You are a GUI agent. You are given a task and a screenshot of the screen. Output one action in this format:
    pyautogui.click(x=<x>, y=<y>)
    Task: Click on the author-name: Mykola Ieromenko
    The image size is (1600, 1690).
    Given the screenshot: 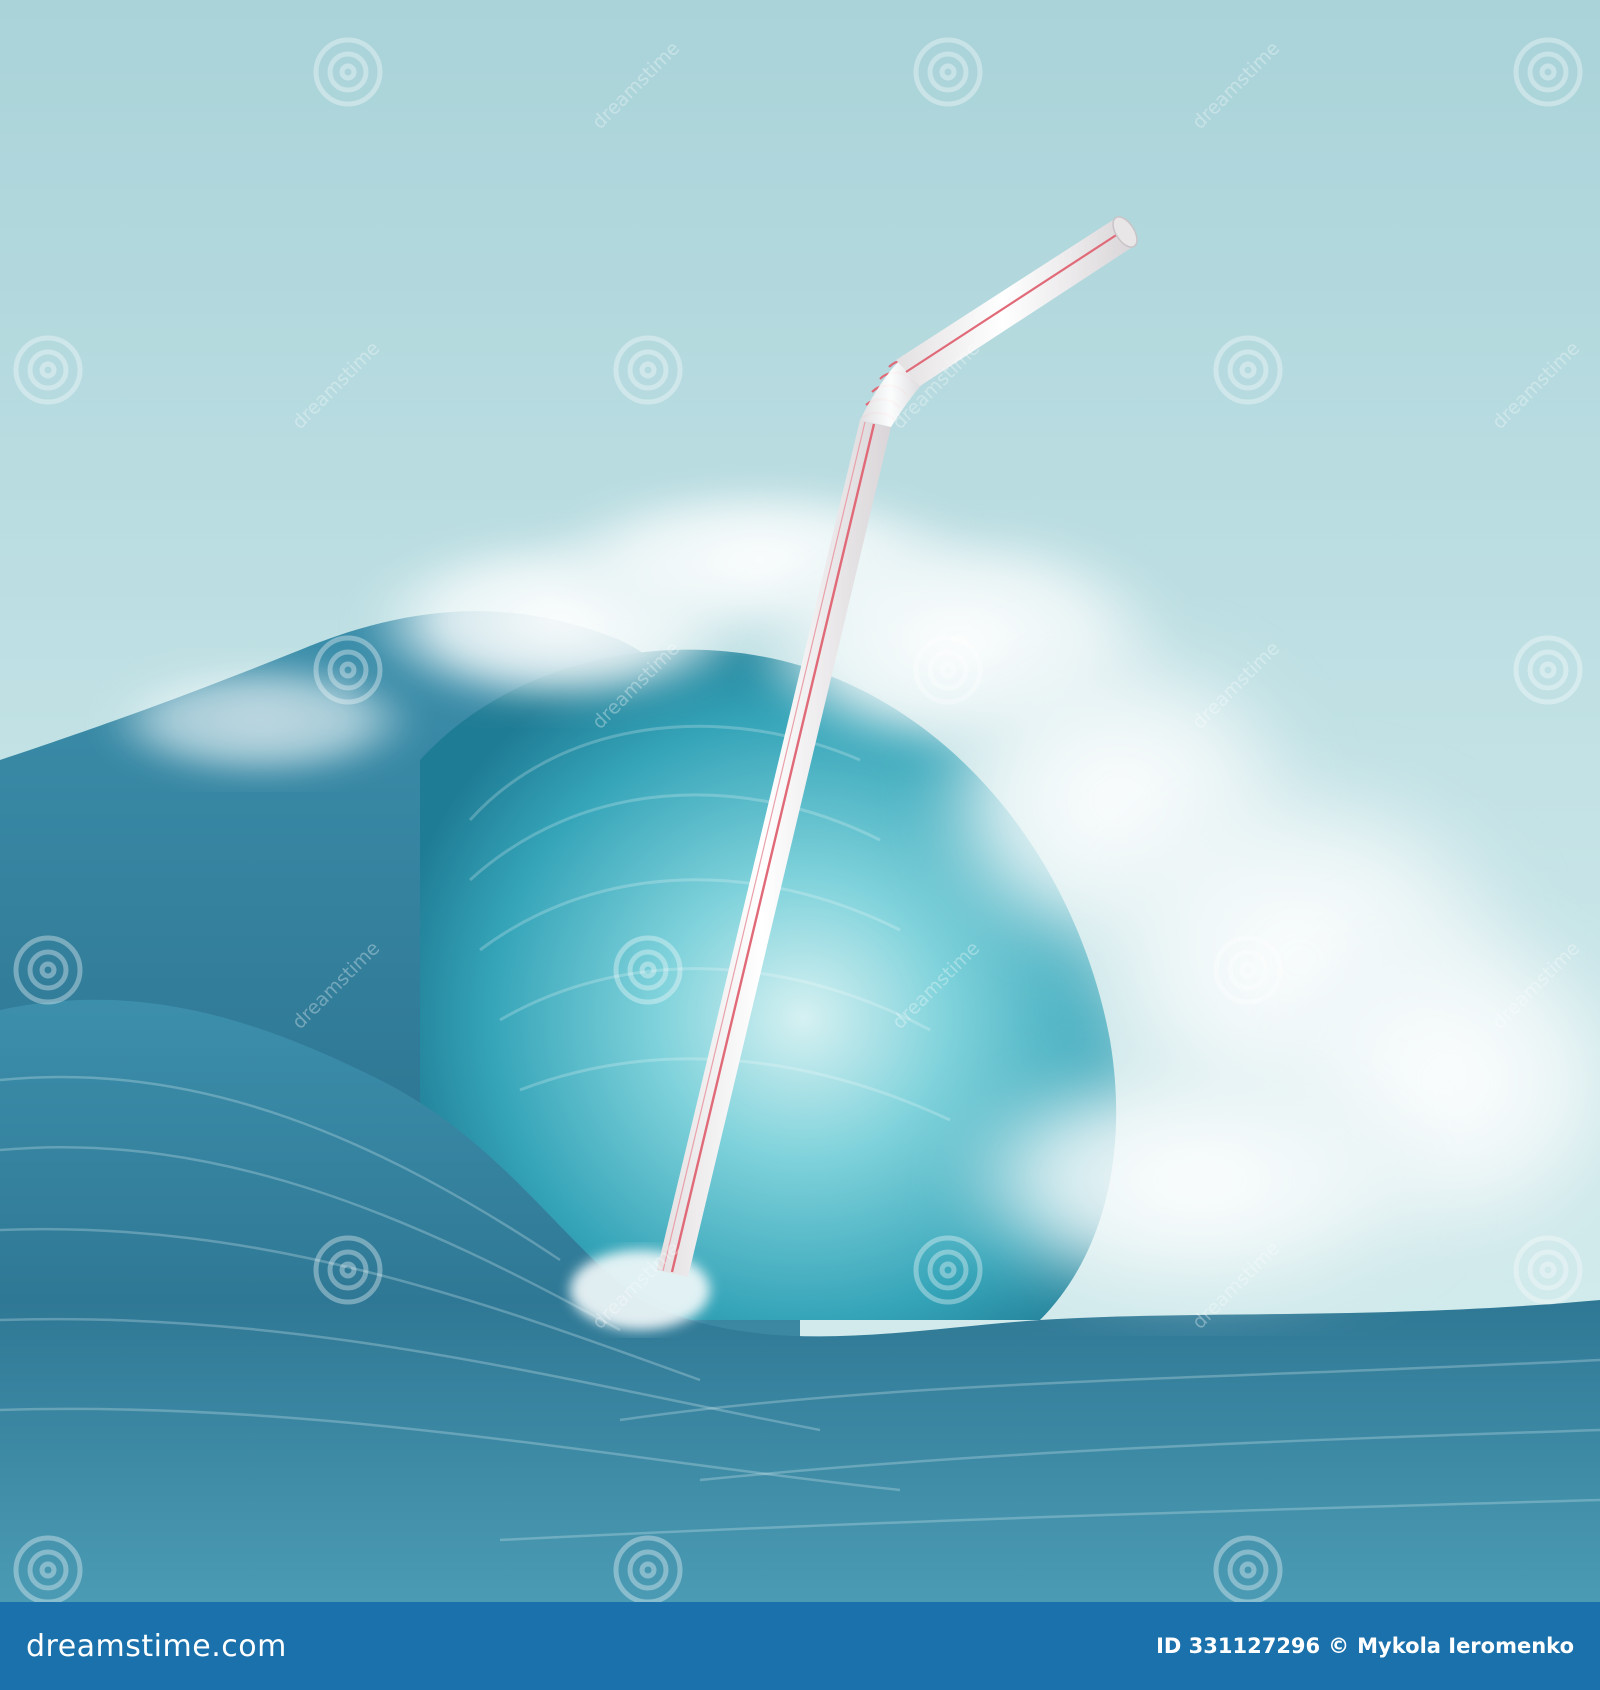 What is the action you would take?
    pyautogui.click(x=1465, y=1646)
    